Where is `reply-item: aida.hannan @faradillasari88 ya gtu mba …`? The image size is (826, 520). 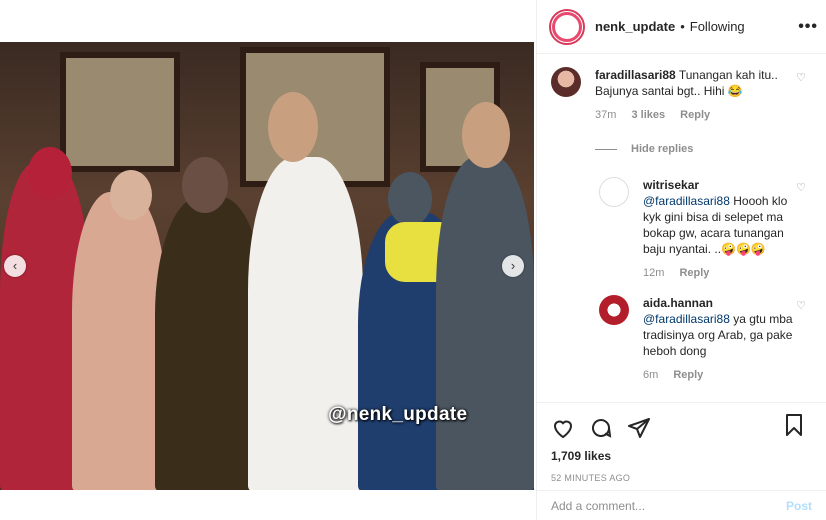 reply-item: aida.hannan @faradillasari88 ya gtu mba … is located at coordinates (705, 339).